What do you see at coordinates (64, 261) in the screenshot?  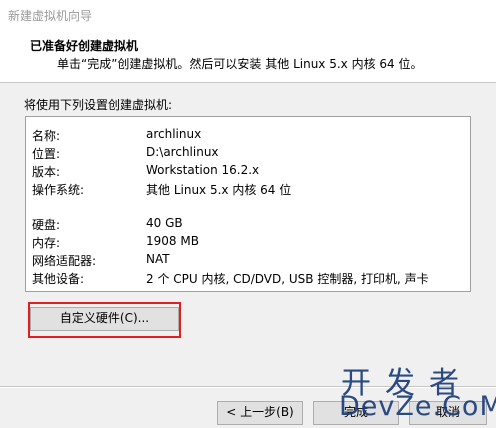 I see `summary-key: 网络适配器:` at bounding box center [64, 261].